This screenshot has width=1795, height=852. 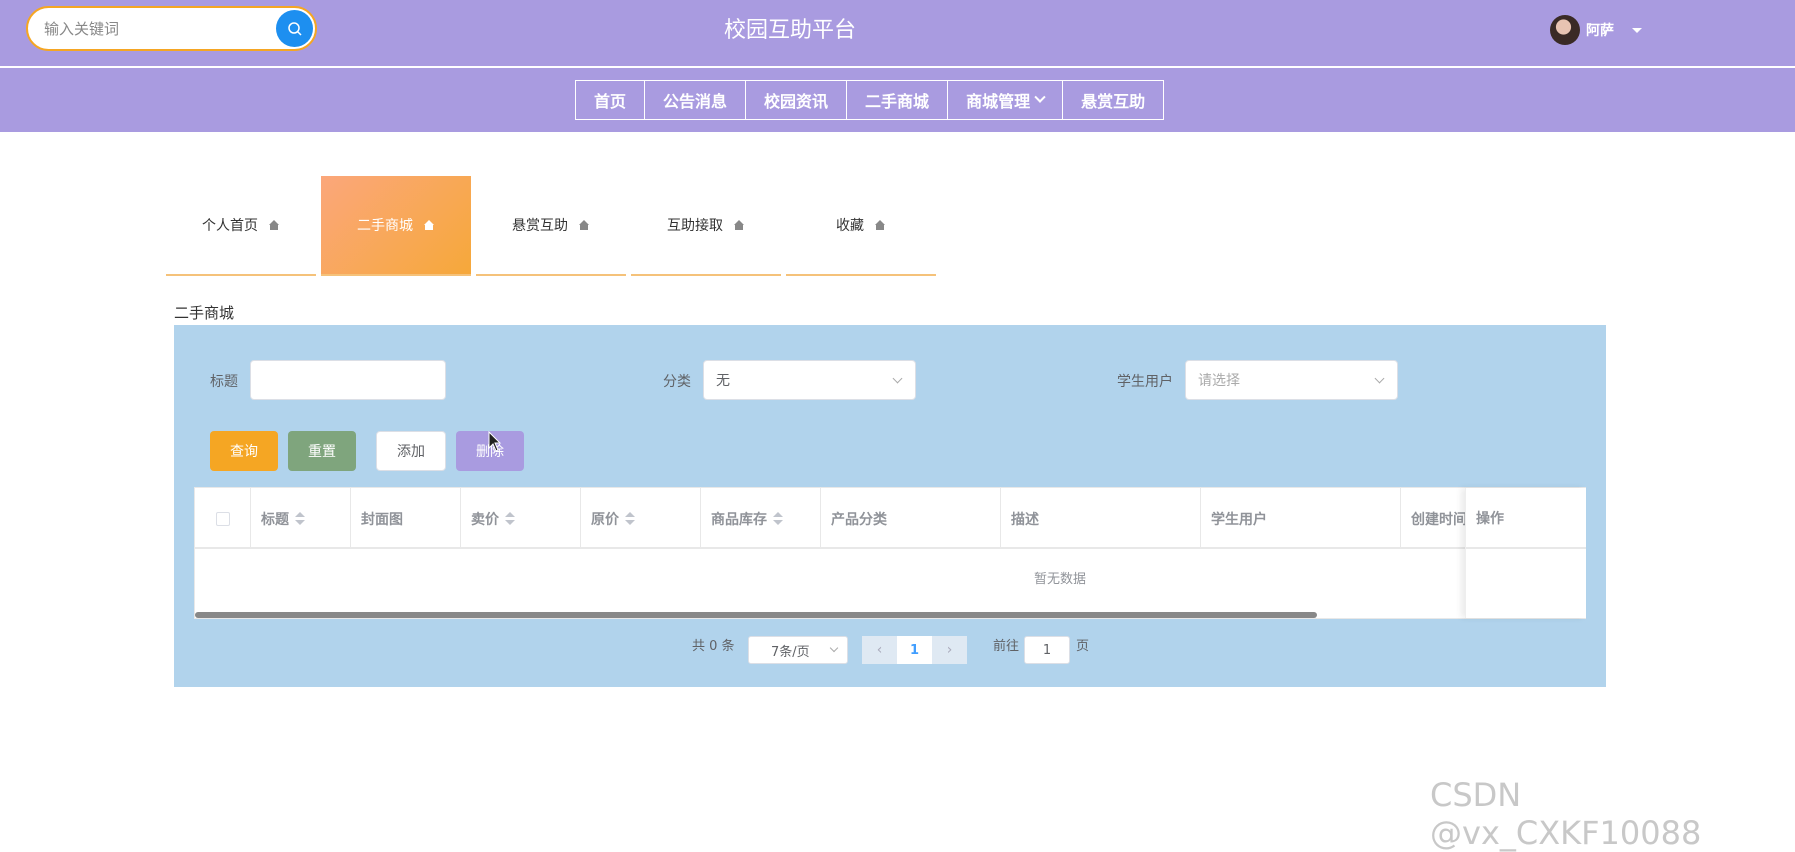 I want to click on user-menu: 阿萨, so click(x=1596, y=30).